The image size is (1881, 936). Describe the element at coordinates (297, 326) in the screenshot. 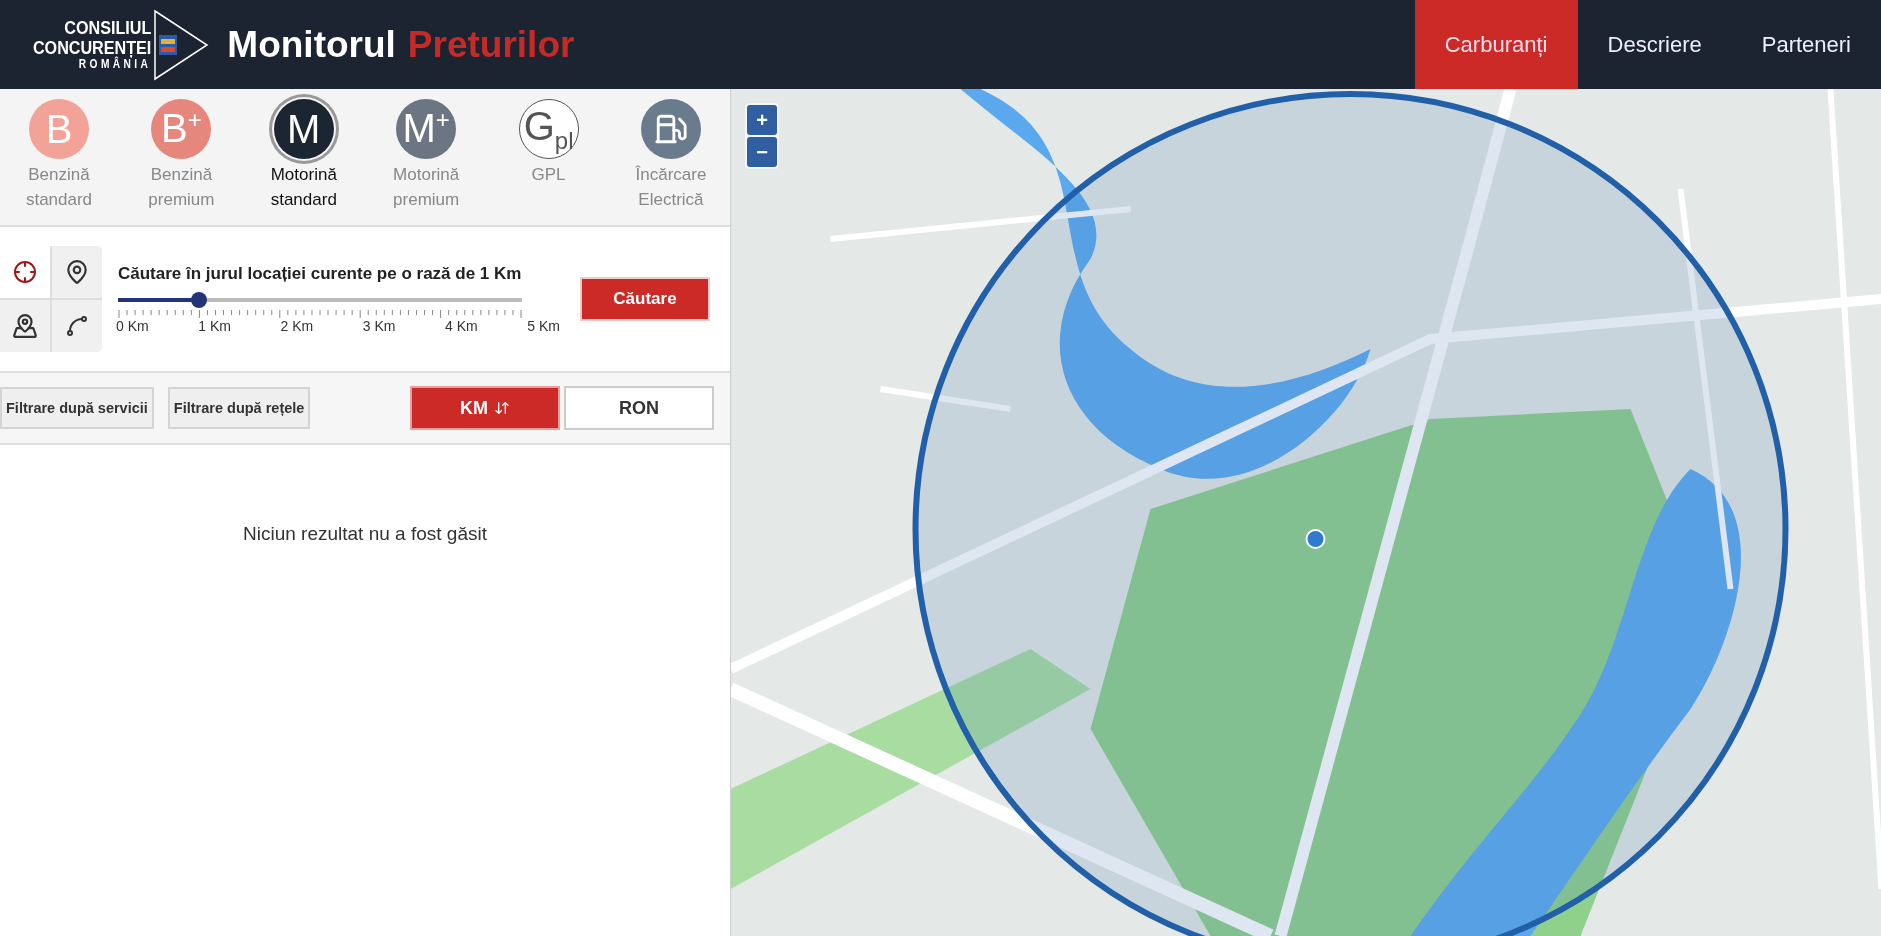

I see `tick-label: 2 Km` at that location.